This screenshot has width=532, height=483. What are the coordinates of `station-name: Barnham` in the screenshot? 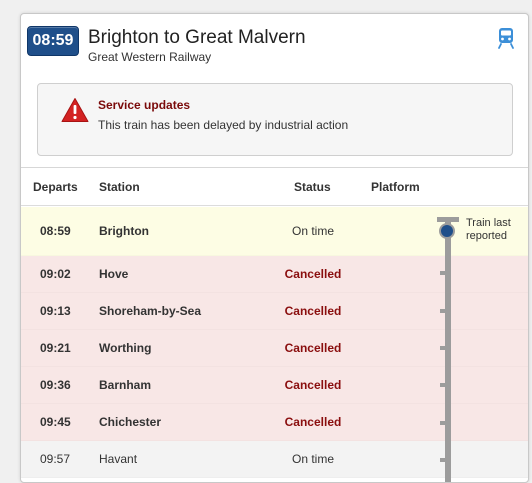 It's located at (125, 385).